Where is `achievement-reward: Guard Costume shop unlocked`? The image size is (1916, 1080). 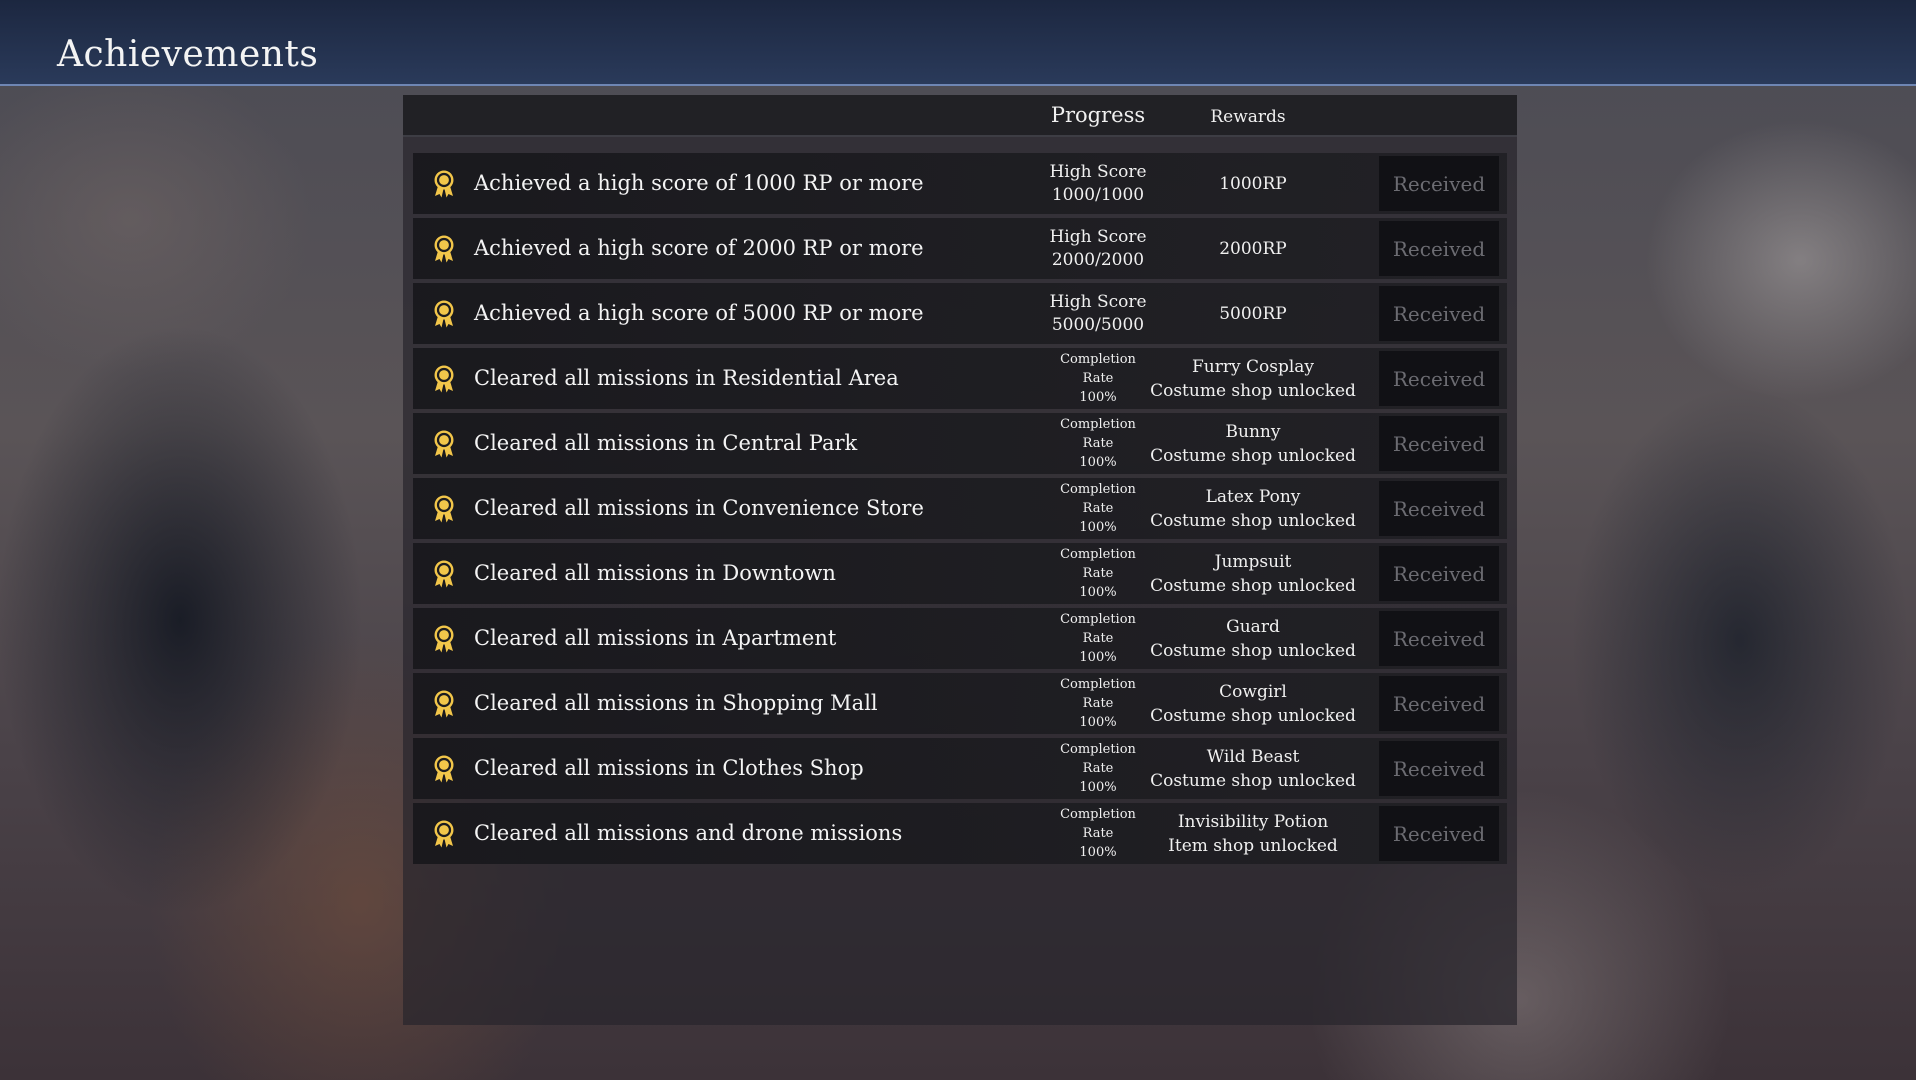 achievement-reward: Guard Costume shop unlocked is located at coordinates (1253, 638).